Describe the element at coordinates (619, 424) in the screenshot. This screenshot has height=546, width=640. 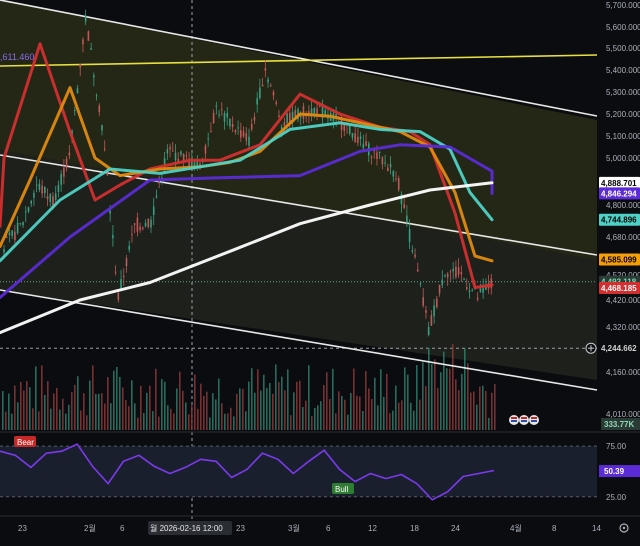
I see `volume-tag-label: 333.77K` at that location.